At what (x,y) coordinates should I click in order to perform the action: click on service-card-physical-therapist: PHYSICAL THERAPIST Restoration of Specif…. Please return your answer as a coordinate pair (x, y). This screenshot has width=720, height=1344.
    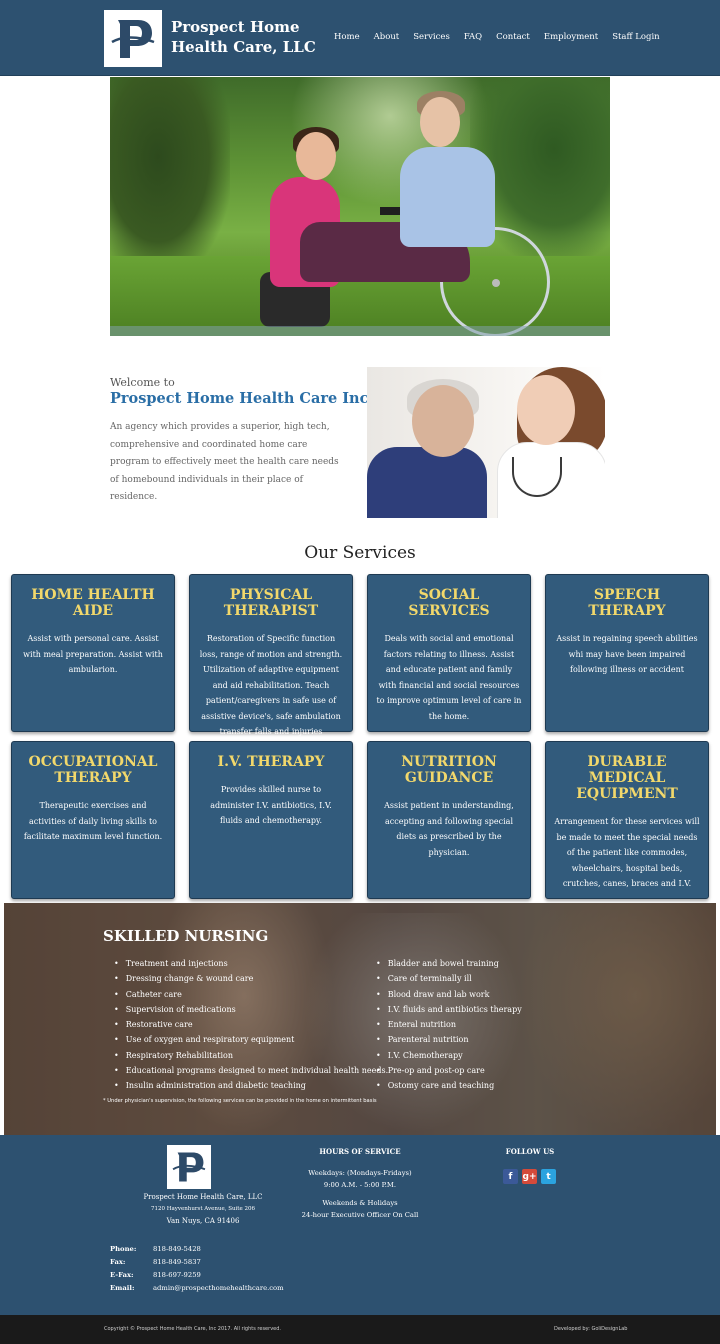
    Looking at the image, I should click on (271, 655).